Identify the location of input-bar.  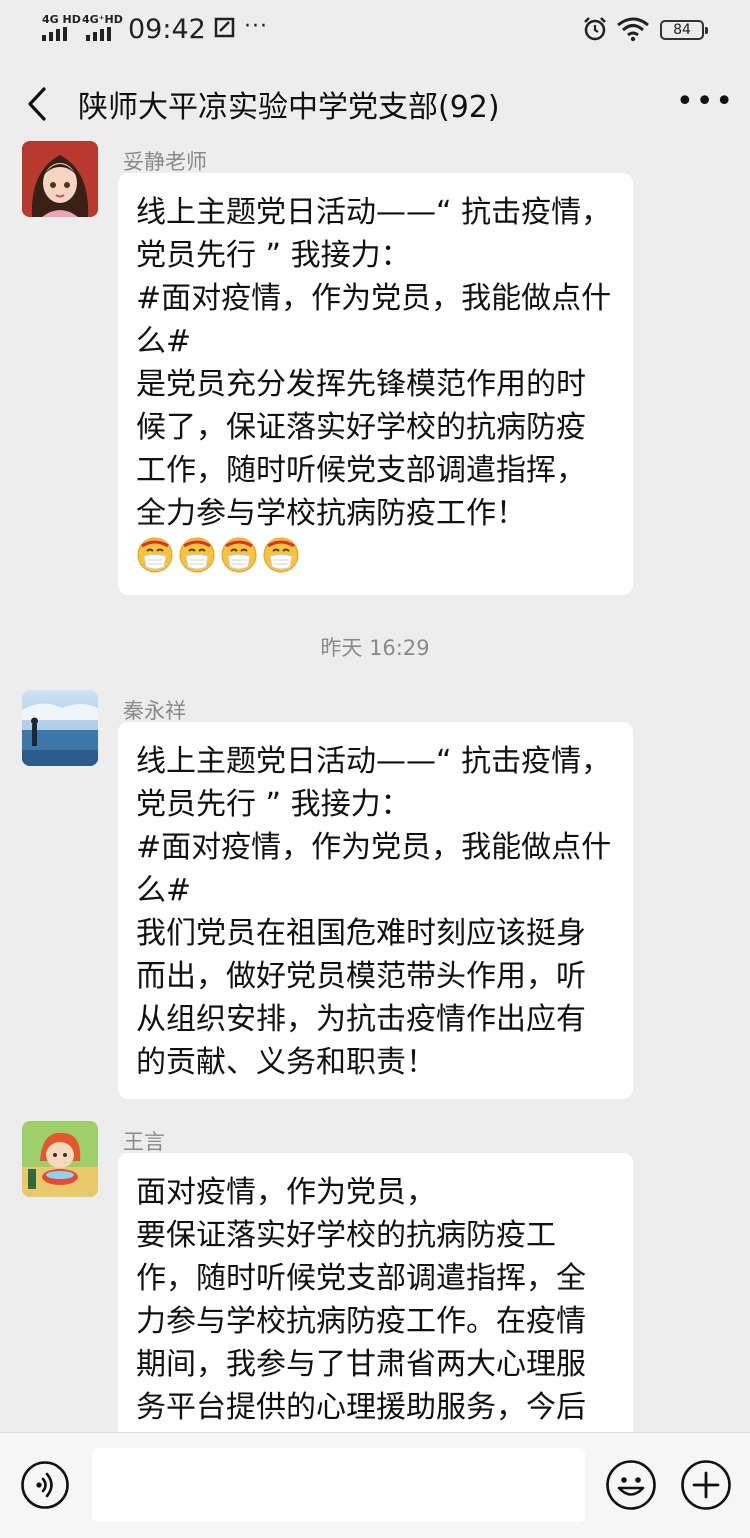
(375, 1485).